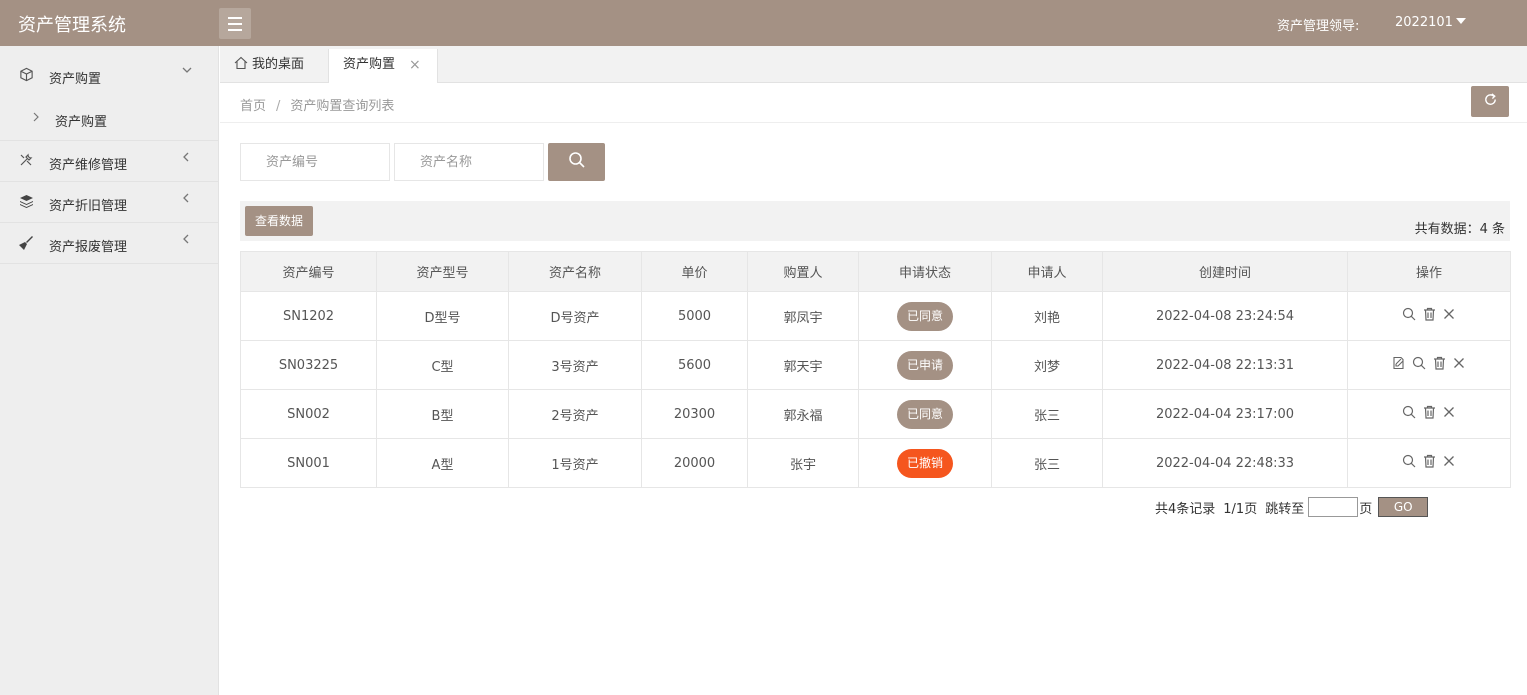  Describe the element at coordinates (442, 463) in the screenshot. I see `cell-model: A型` at that location.